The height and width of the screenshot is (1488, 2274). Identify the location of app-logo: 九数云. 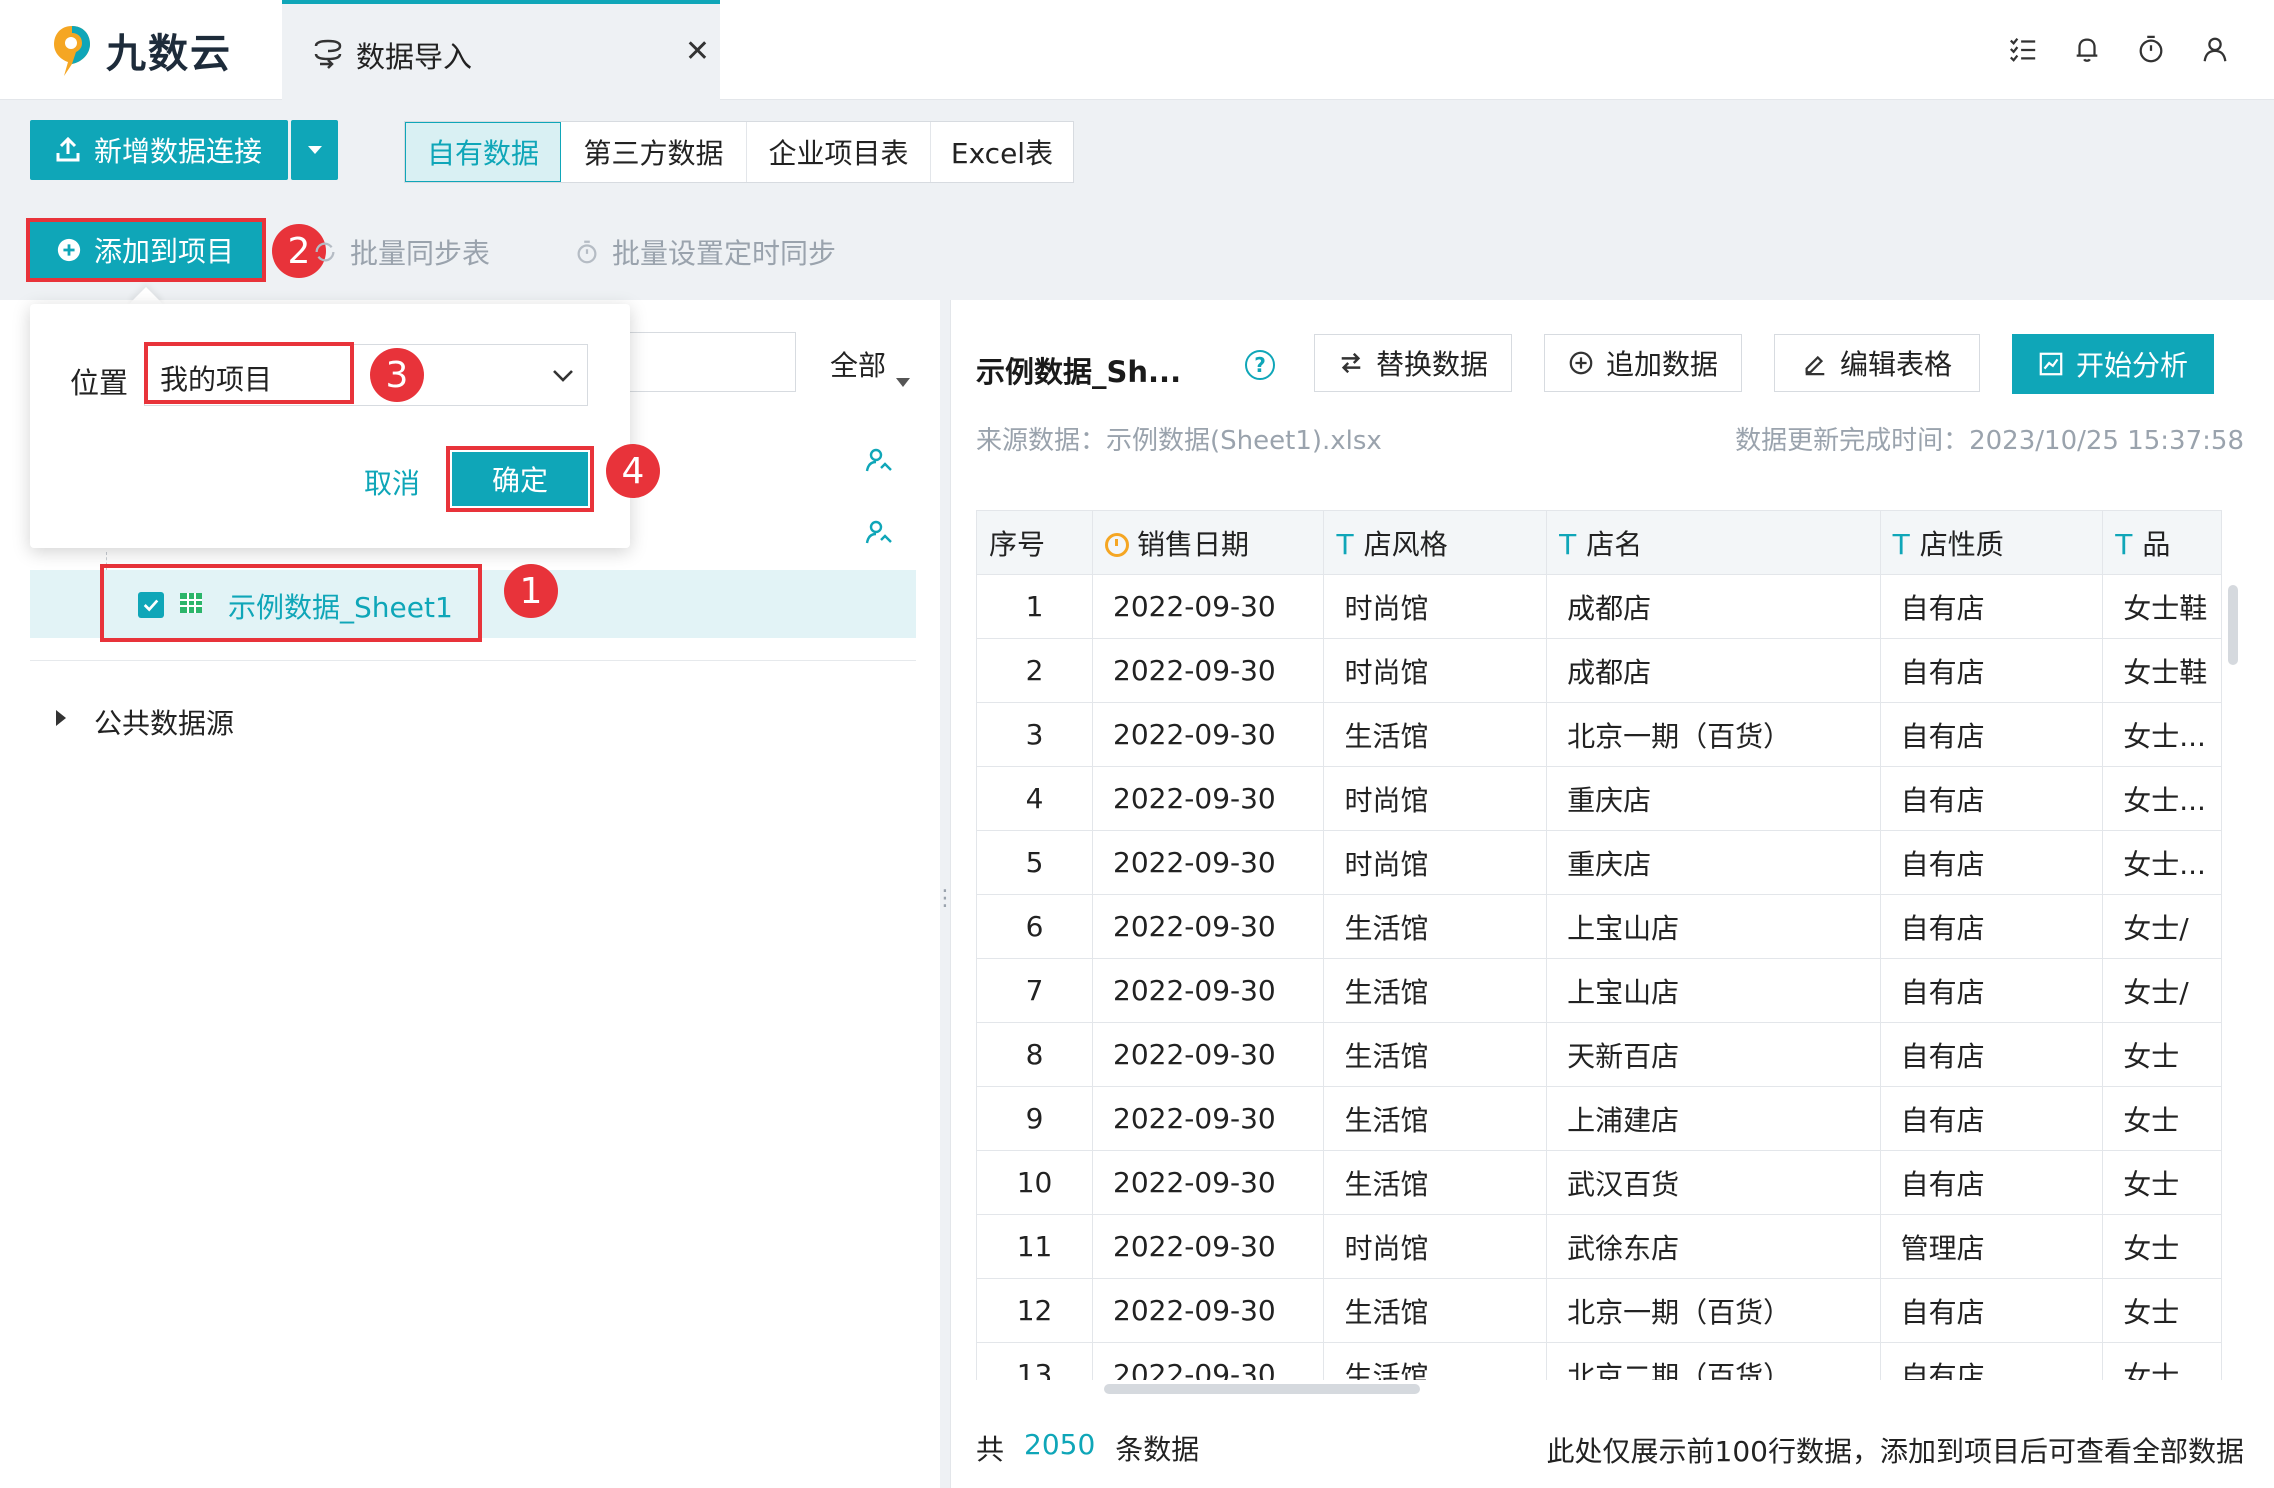
(141, 50).